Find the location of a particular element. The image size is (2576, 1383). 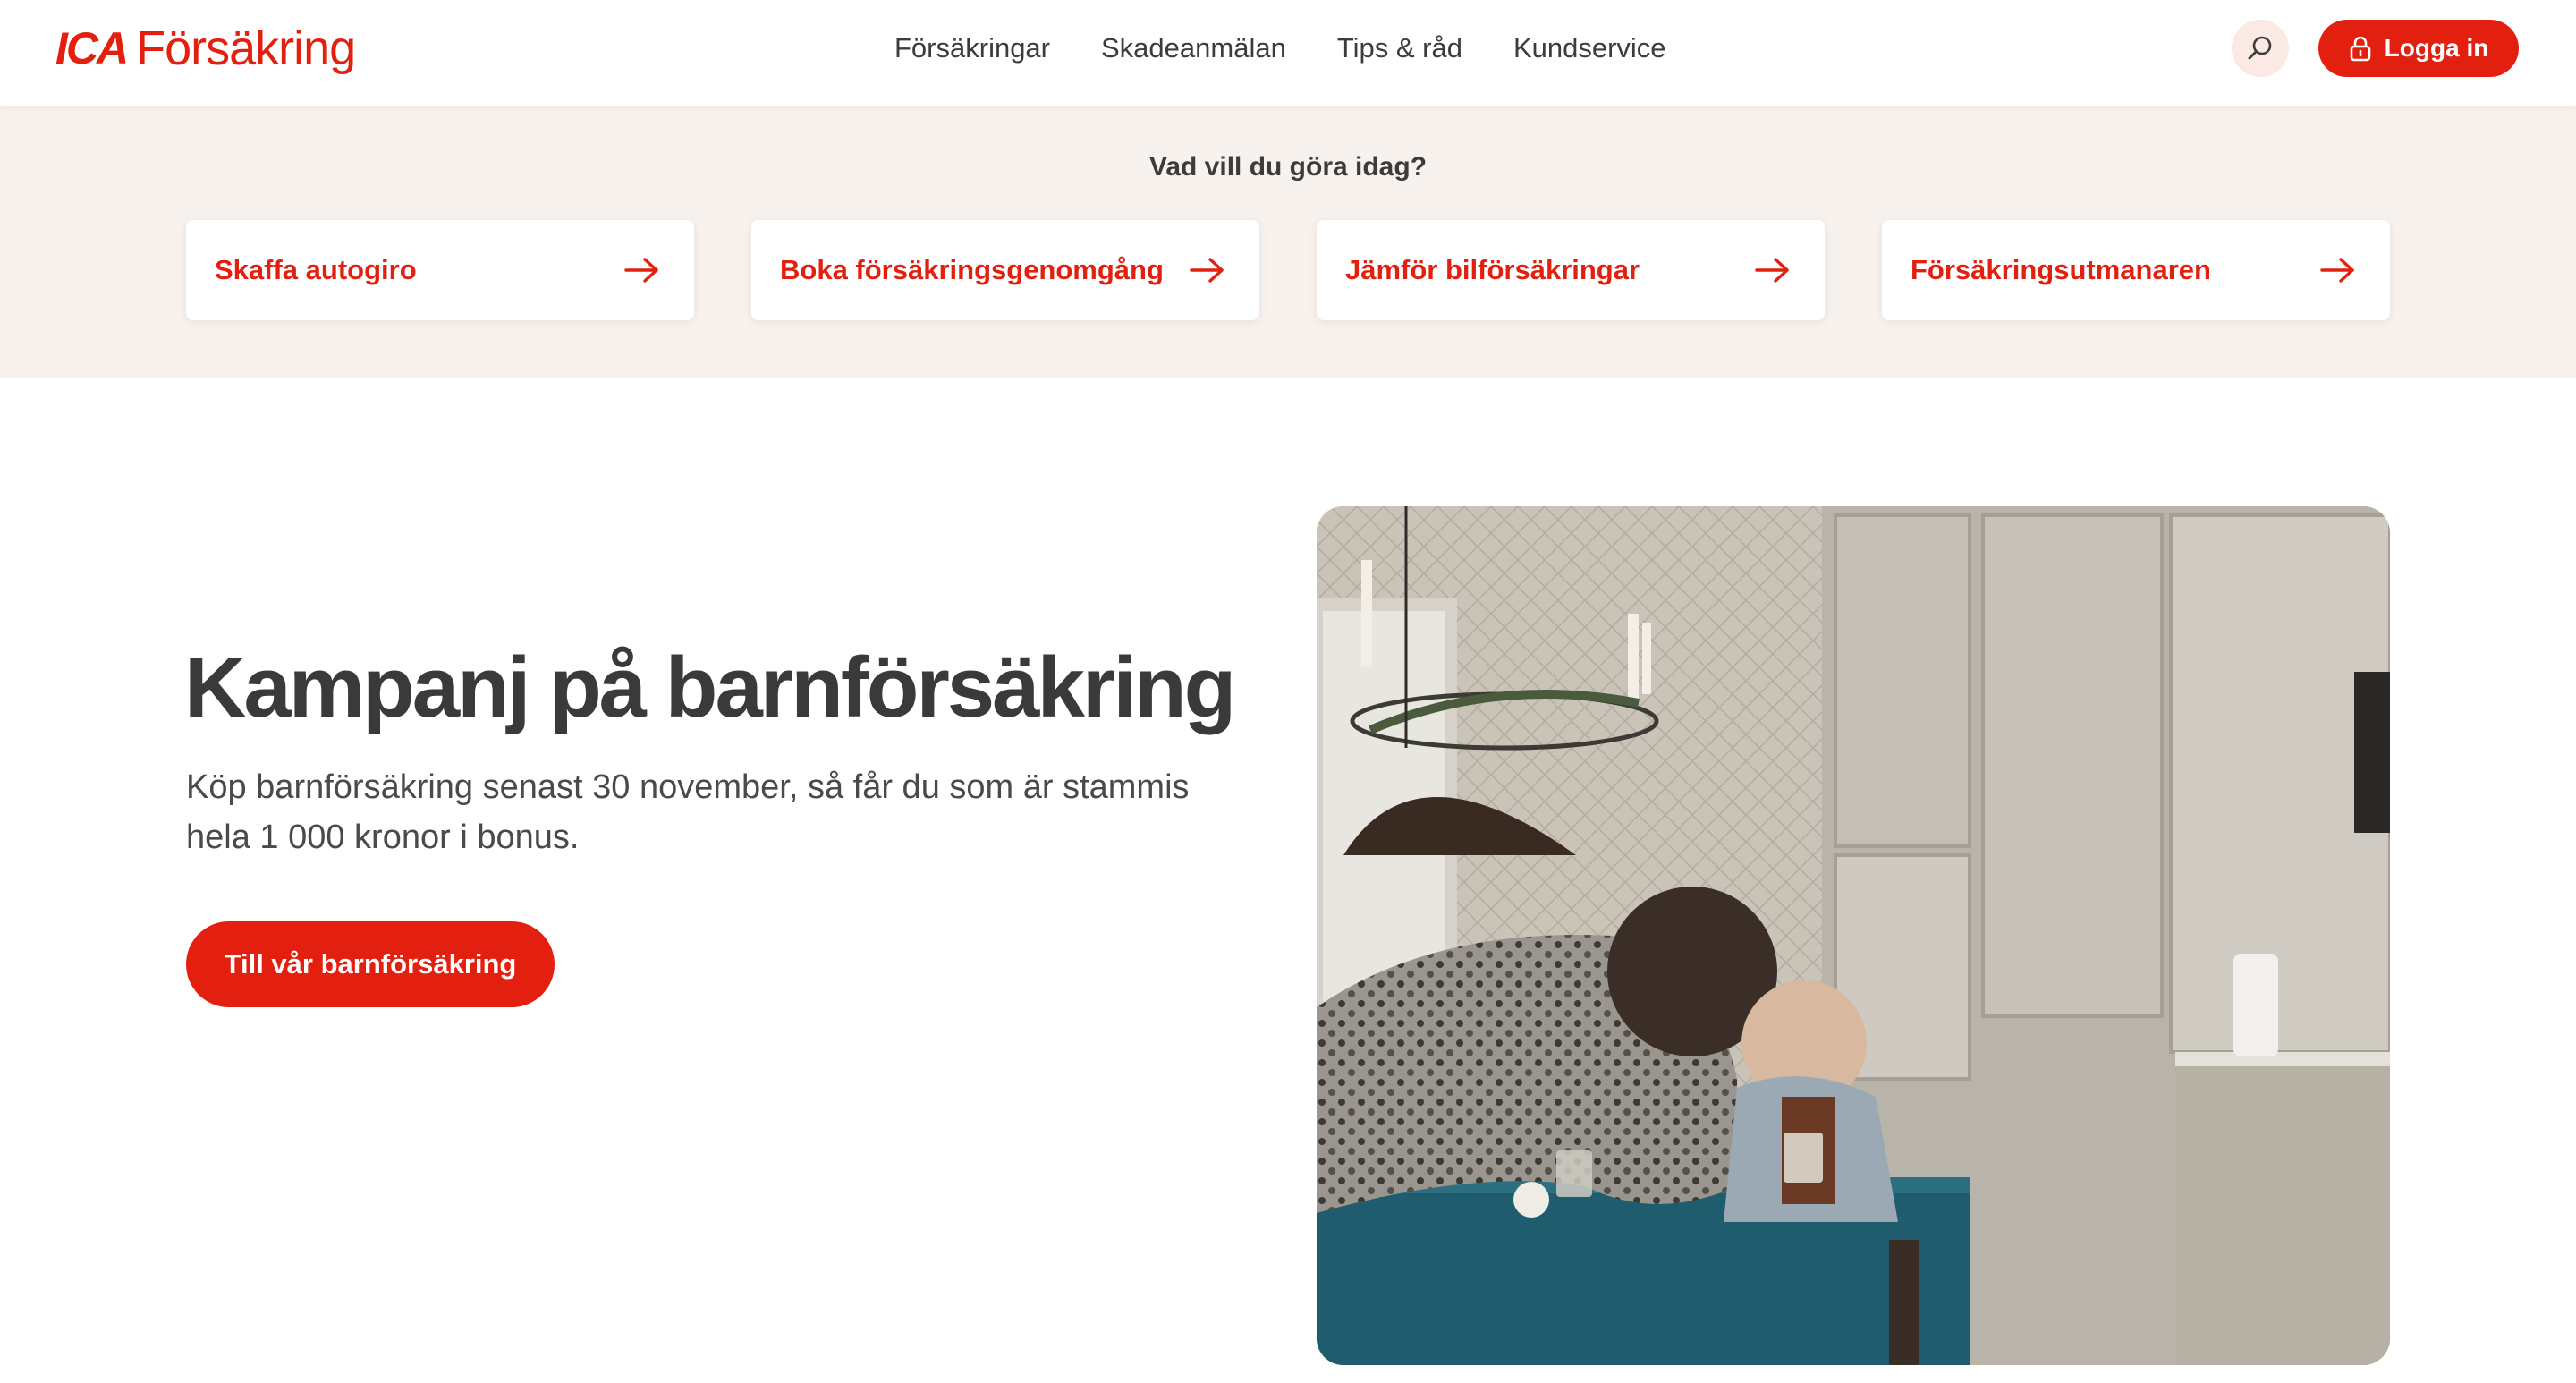

quick-card-bilforsakringar: Jämför bilförsäkringar is located at coordinates (1571, 270).